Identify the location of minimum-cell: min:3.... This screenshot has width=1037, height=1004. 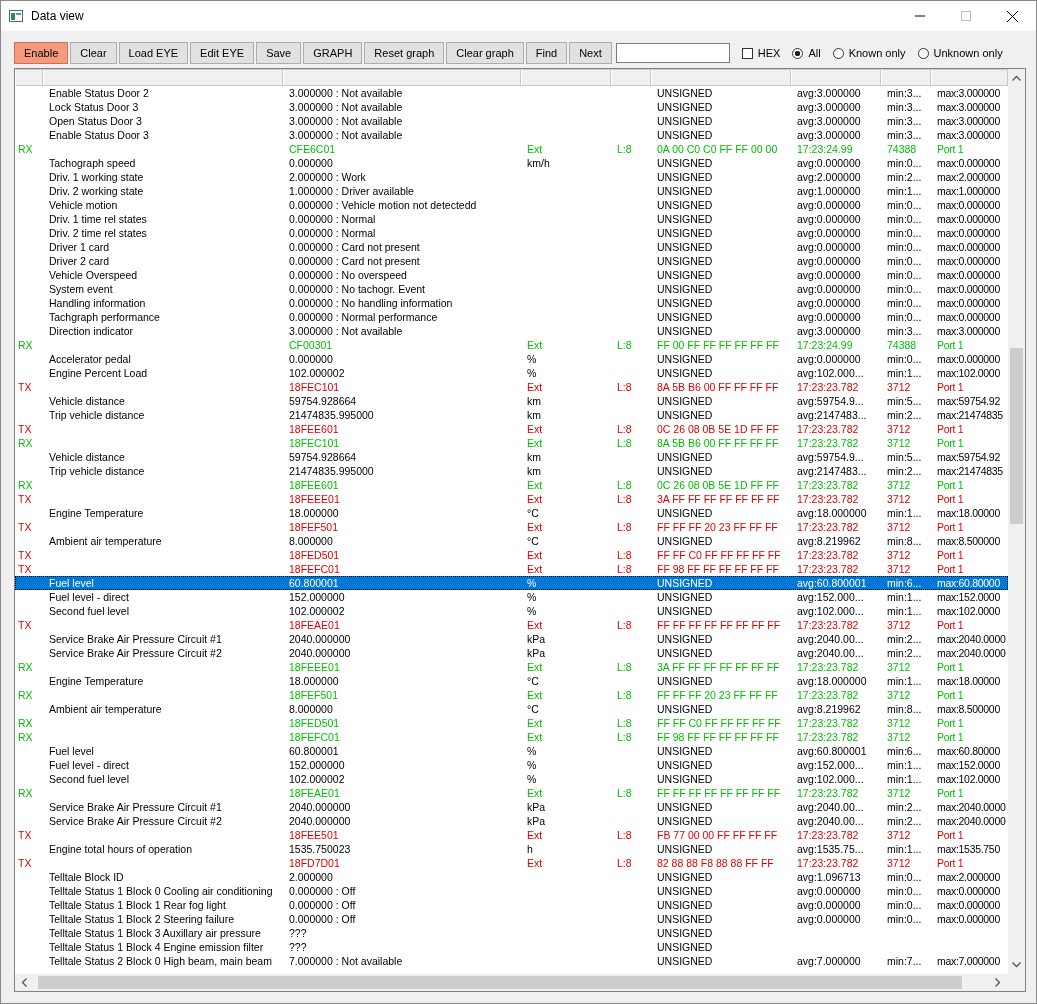
(904, 107).